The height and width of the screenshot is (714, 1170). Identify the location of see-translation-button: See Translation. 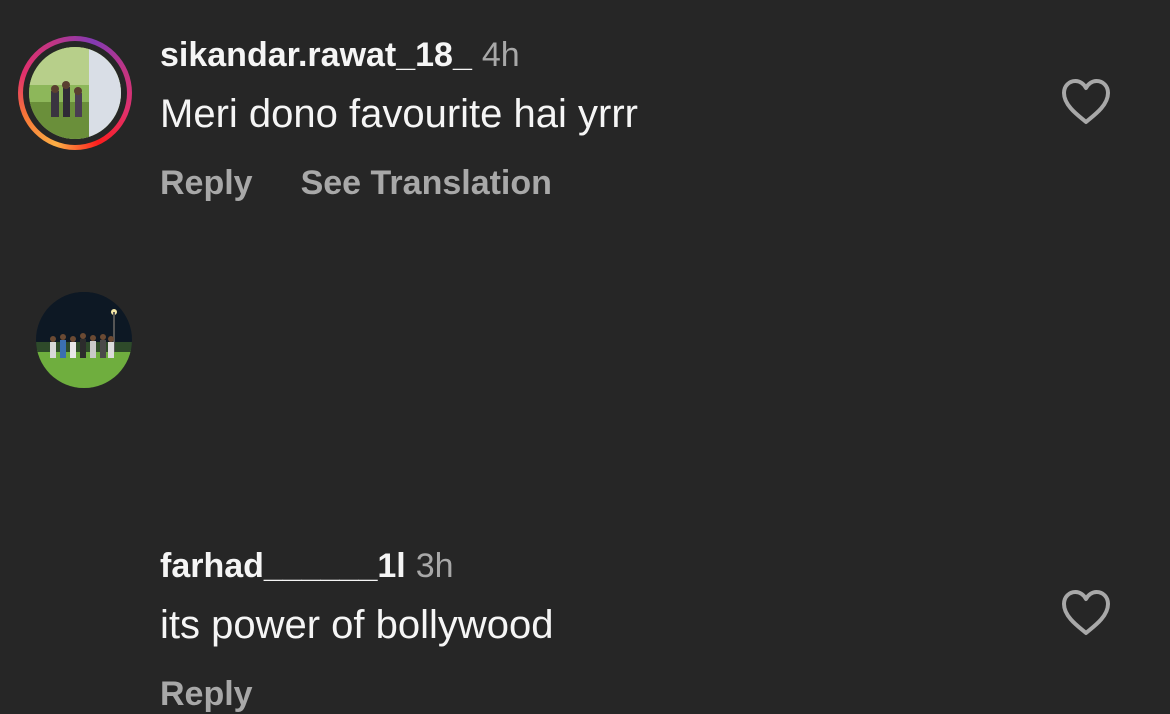
(426, 183).